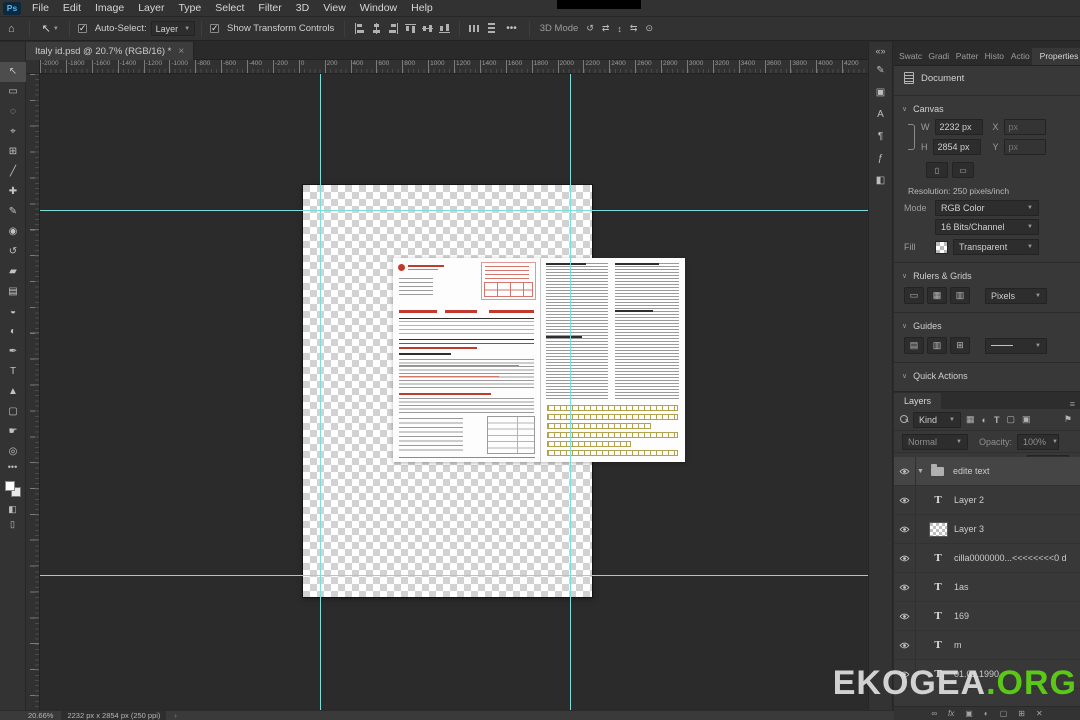  I want to click on link-dimensions-icon, so click(911, 137).